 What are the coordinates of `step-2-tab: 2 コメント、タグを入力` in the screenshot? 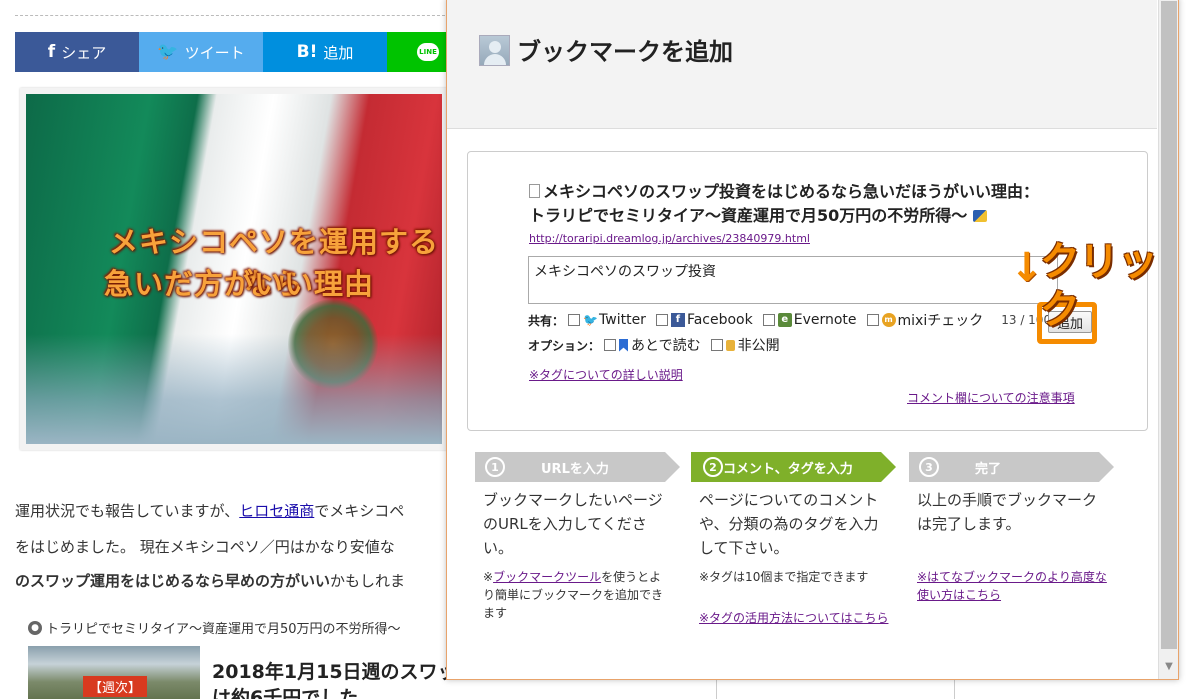 It's located at (793, 467).